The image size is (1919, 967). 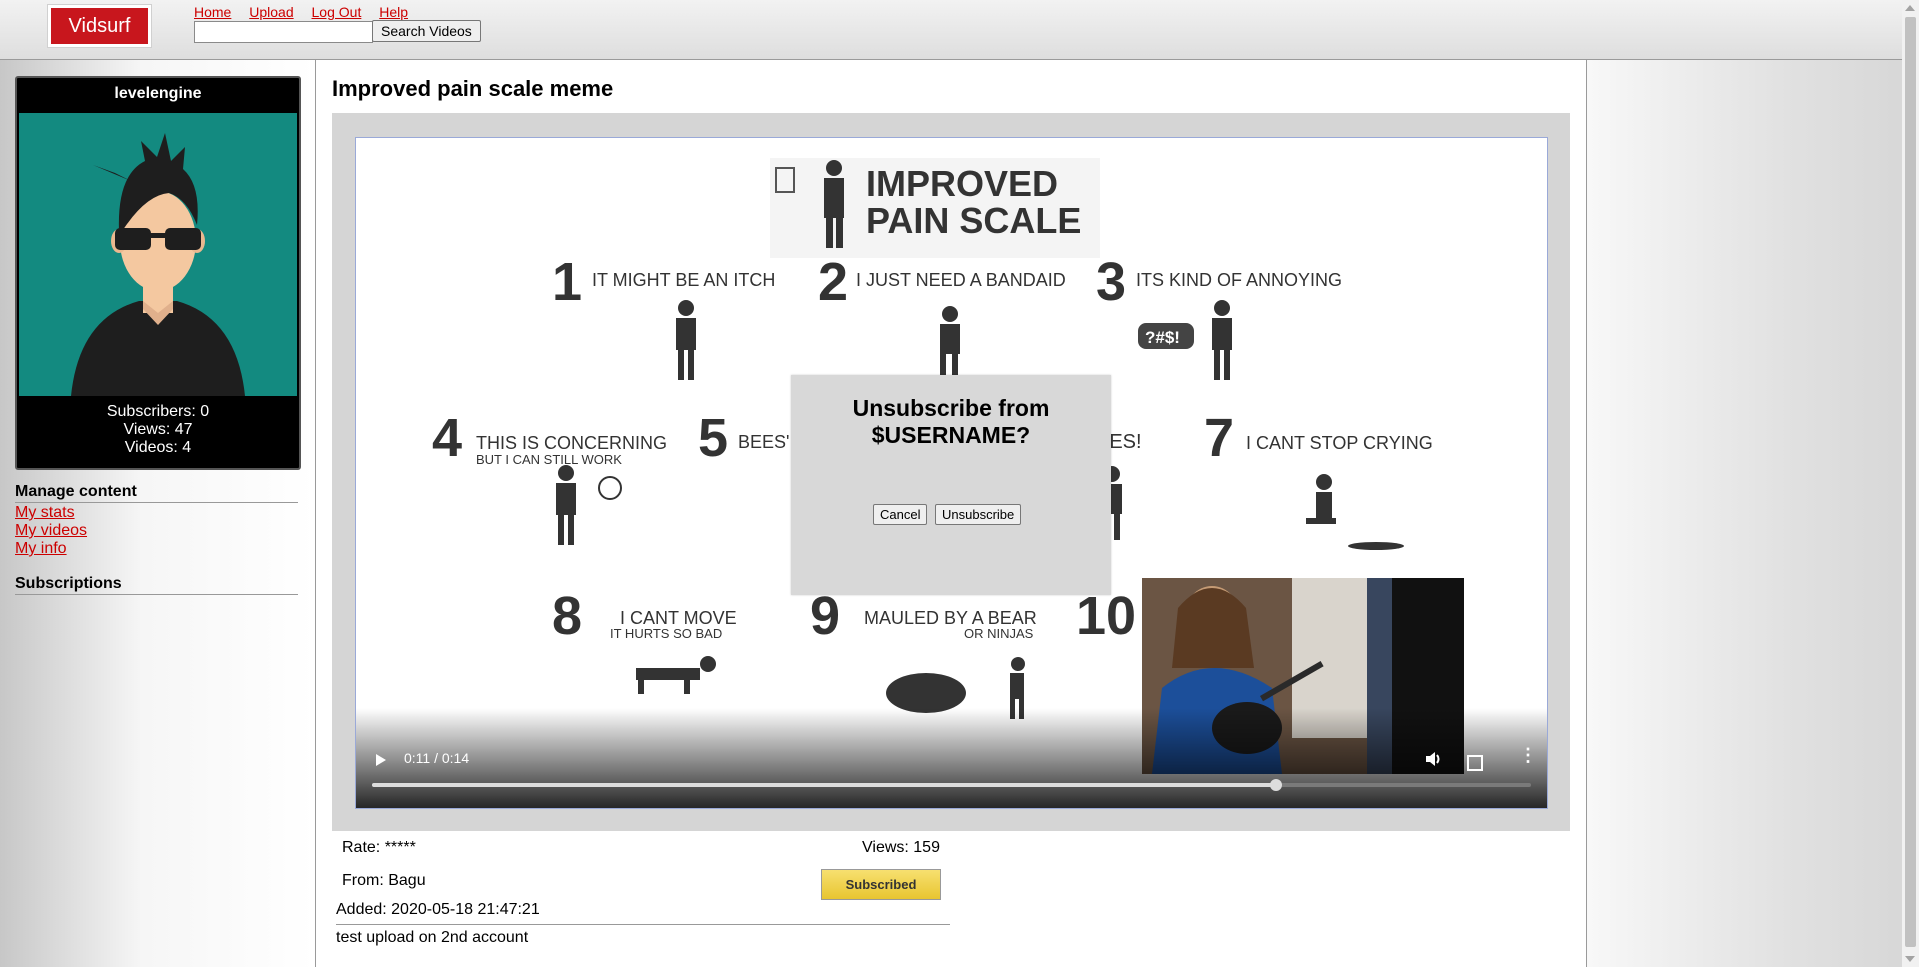 What do you see at coordinates (900, 514) in the screenshot?
I see `cancel-button: Cancel` at bounding box center [900, 514].